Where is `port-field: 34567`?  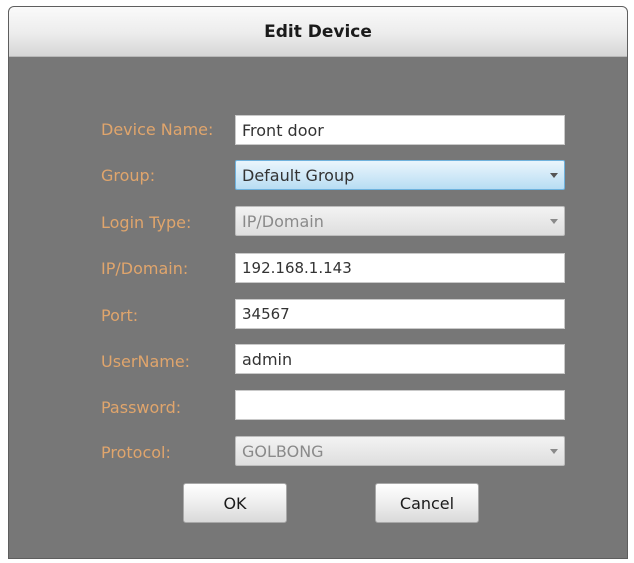 port-field: 34567 is located at coordinates (400, 314).